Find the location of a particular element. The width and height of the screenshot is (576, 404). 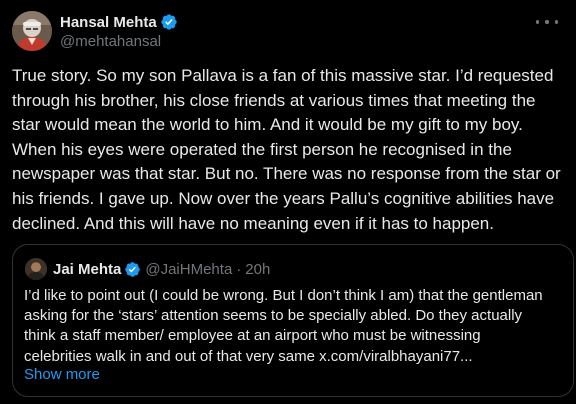

quoted-author-display-name: Jai Mehta is located at coordinates (87, 269).